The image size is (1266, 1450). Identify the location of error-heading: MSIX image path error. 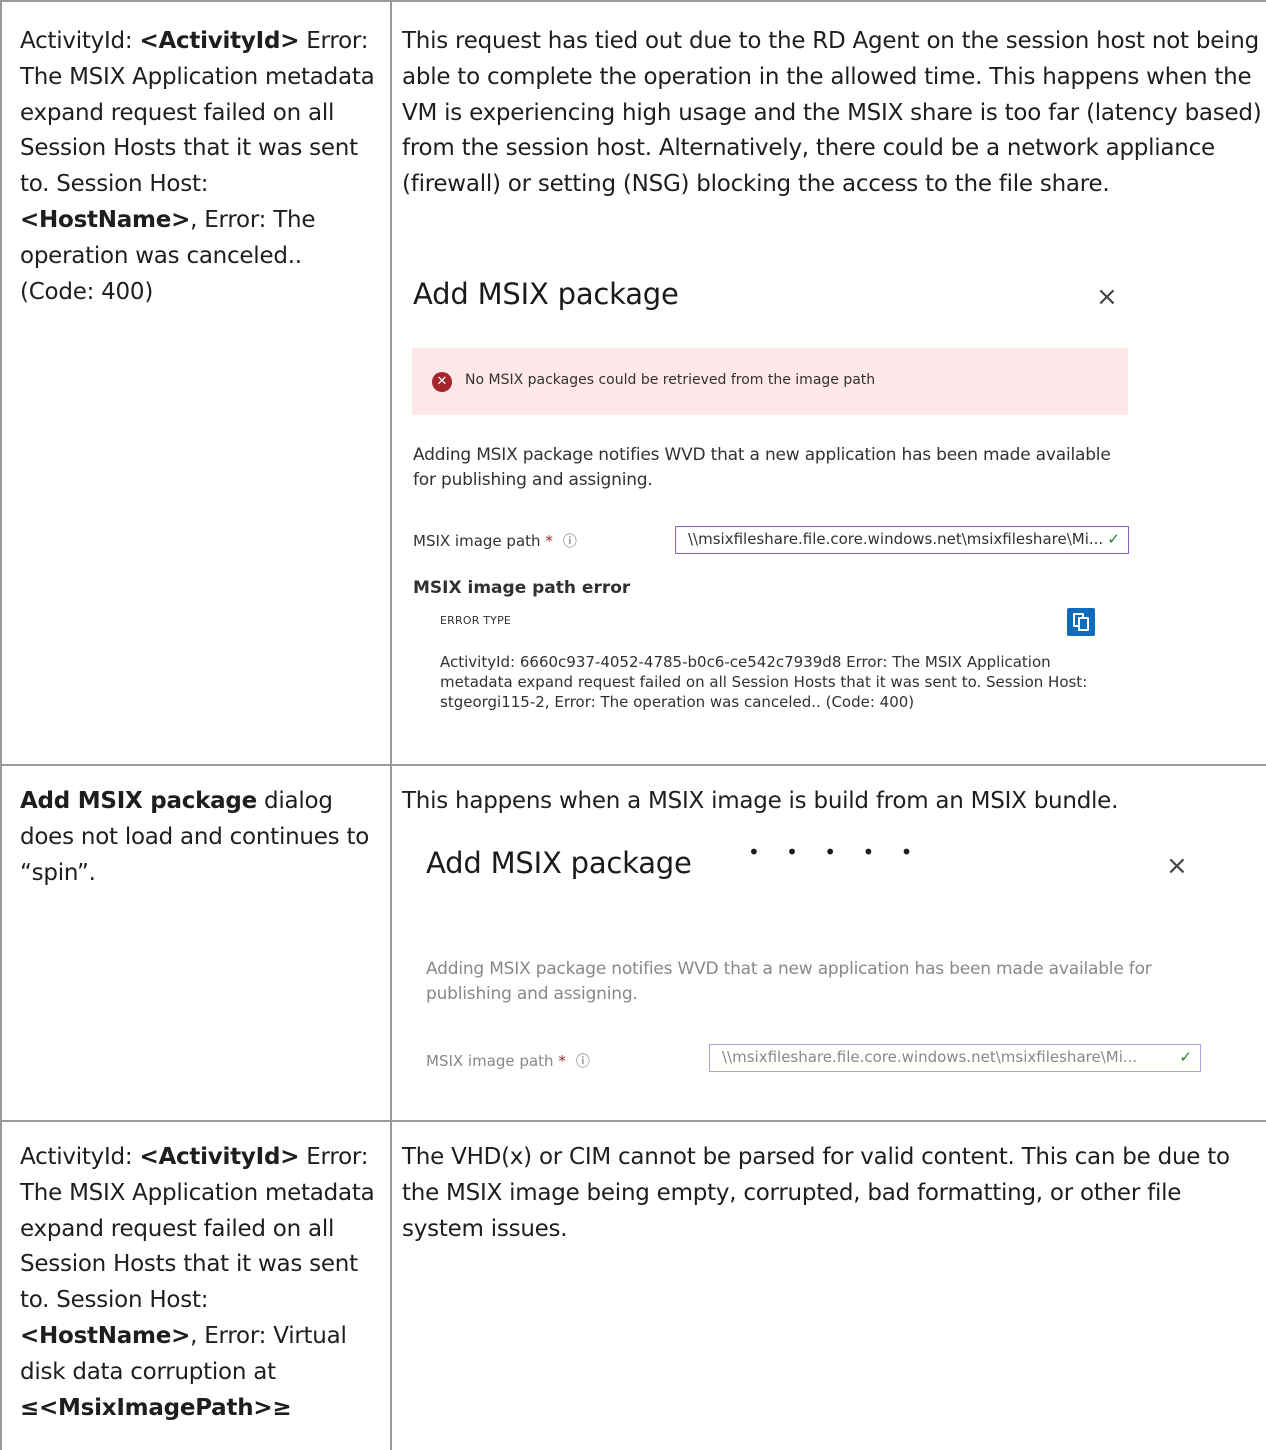
(522, 588).